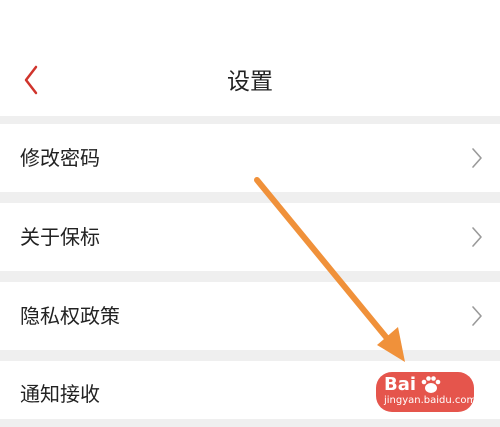 This screenshot has width=500, height=427. I want to click on settings-item-label: 隐私权政策, so click(70, 316).